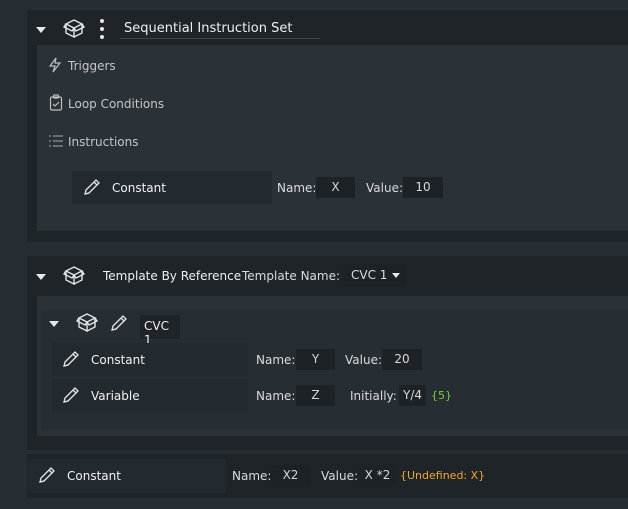 The height and width of the screenshot is (509, 628). Describe the element at coordinates (127, 476) in the screenshot. I see `constant-row` at that location.